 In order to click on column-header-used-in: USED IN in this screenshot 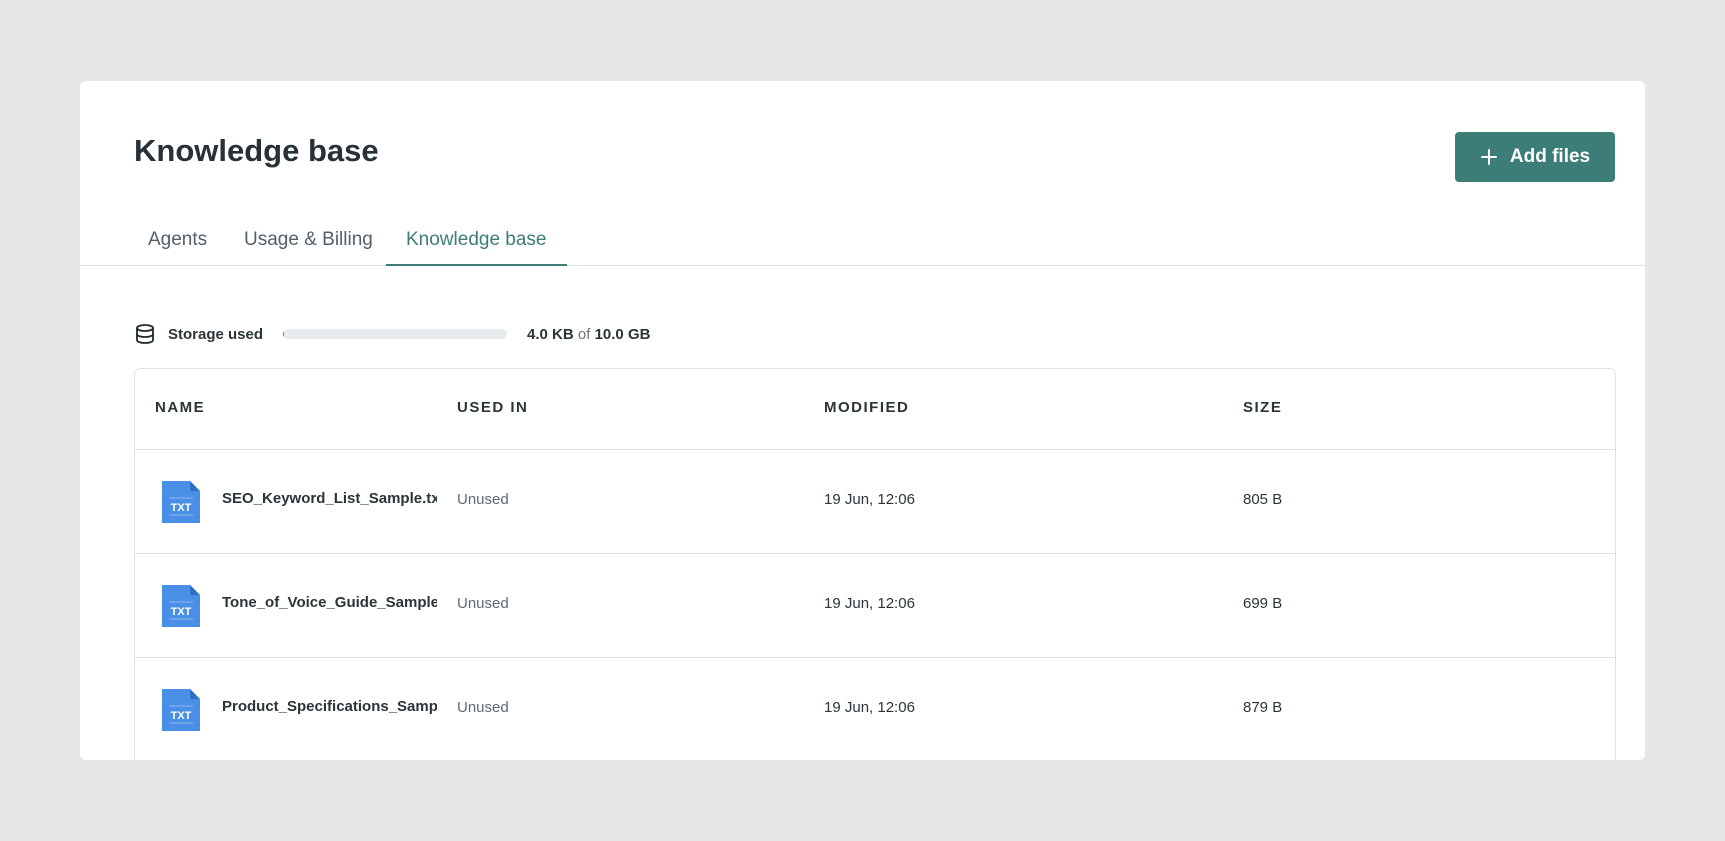, I will do `click(492, 407)`.